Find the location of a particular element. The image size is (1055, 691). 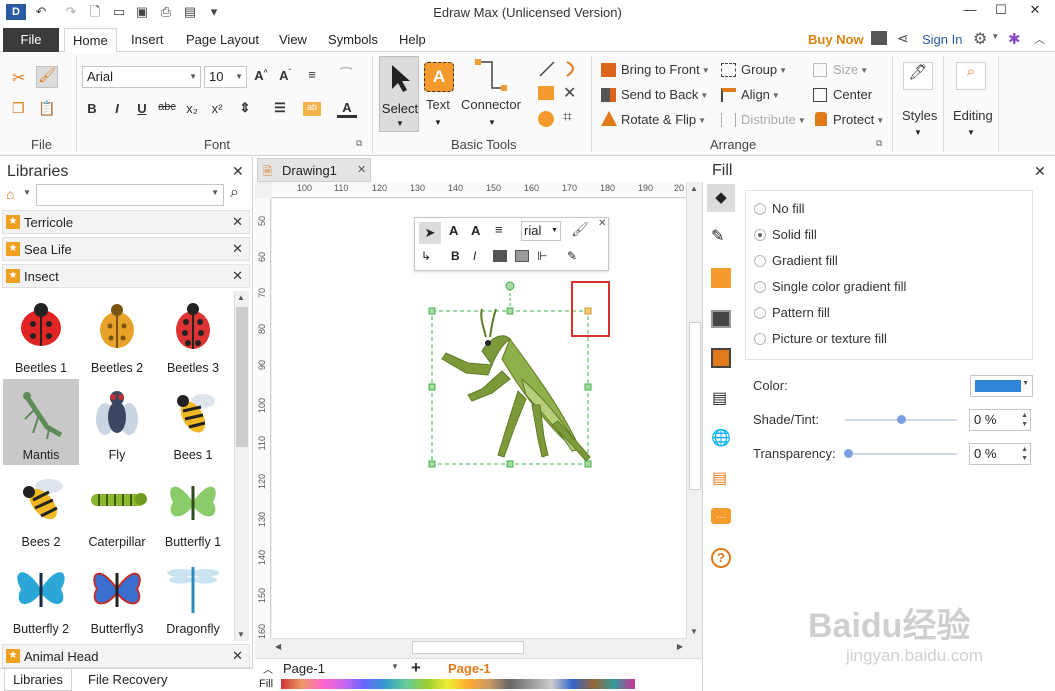

close-window-button: ✕ is located at coordinates (1035, 11).